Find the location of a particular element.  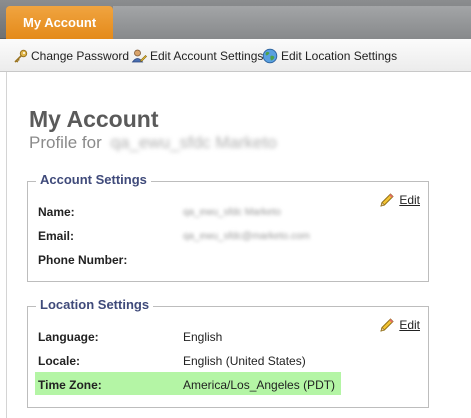

location-edit-label: Edit is located at coordinates (409, 325).